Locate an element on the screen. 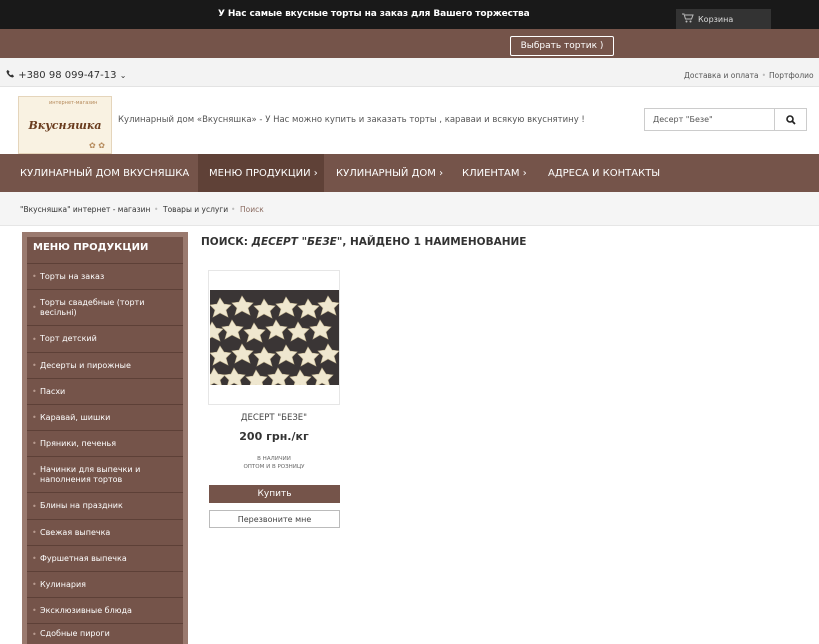 The width and height of the screenshot is (819, 644). sidebar-item-label: Кулинария is located at coordinates (63, 584).